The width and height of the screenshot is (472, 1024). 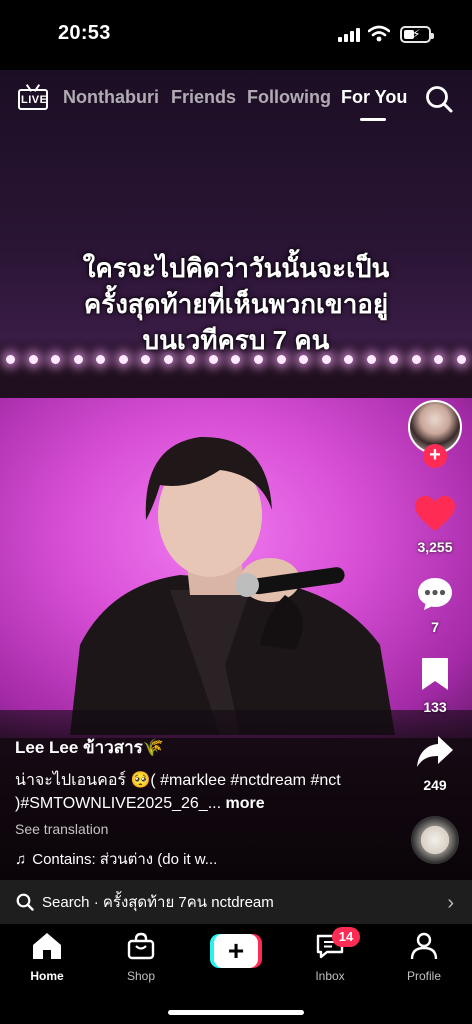 I want to click on like-button: 3,255, so click(x=435, y=525).